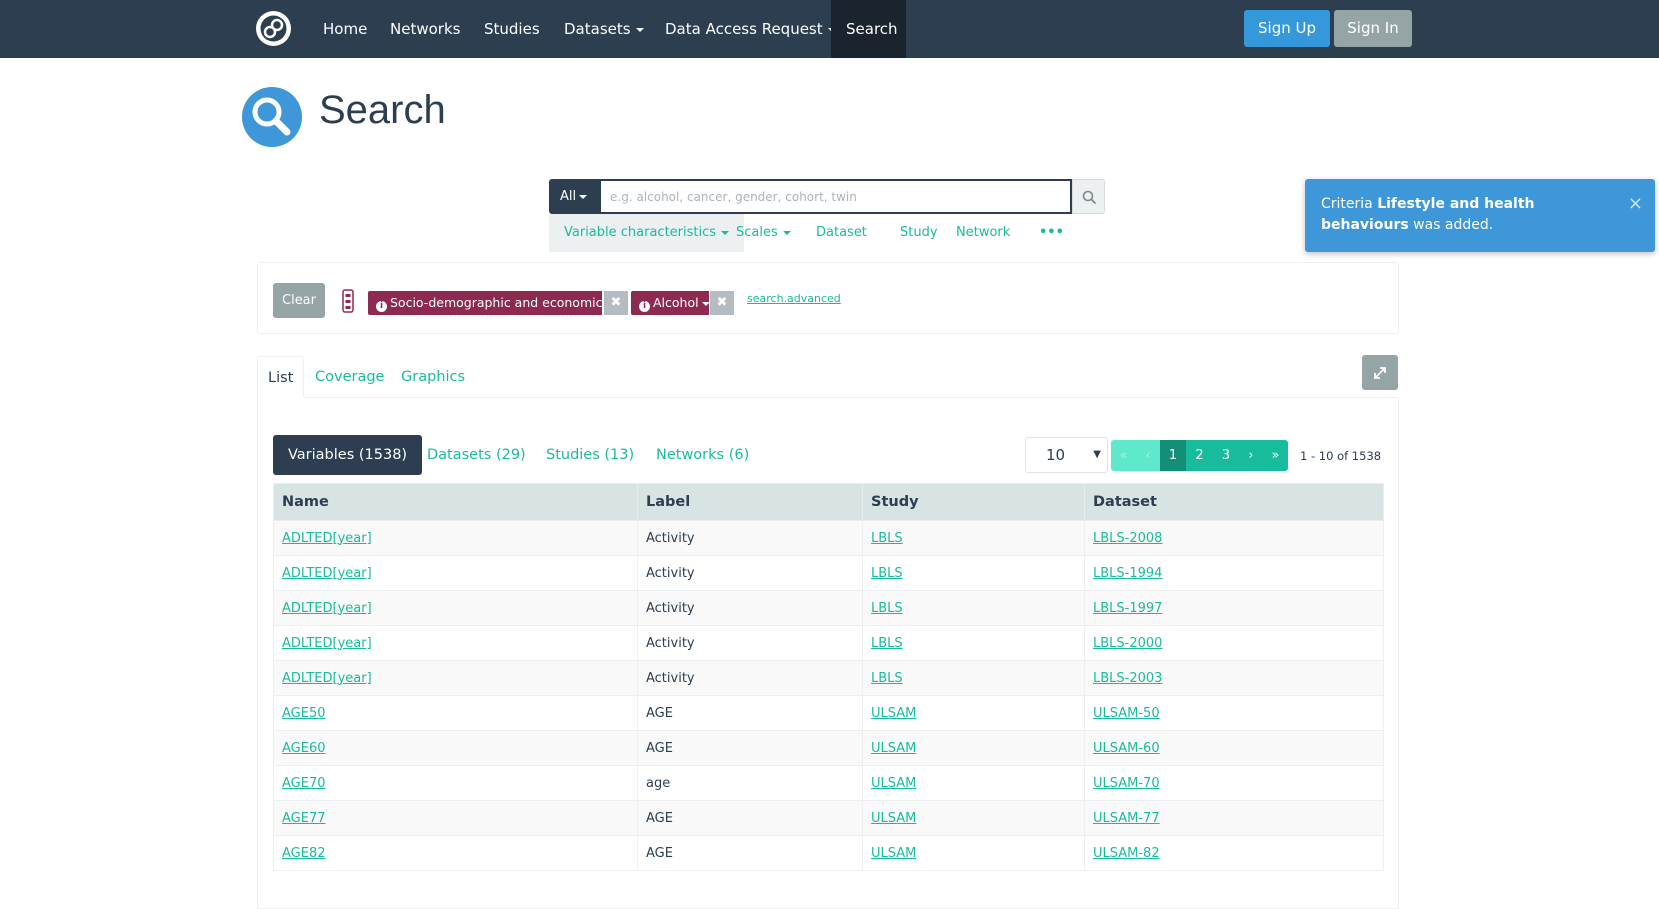  I want to click on nav-data-access-request: Data Access Request, so click(750, 29).